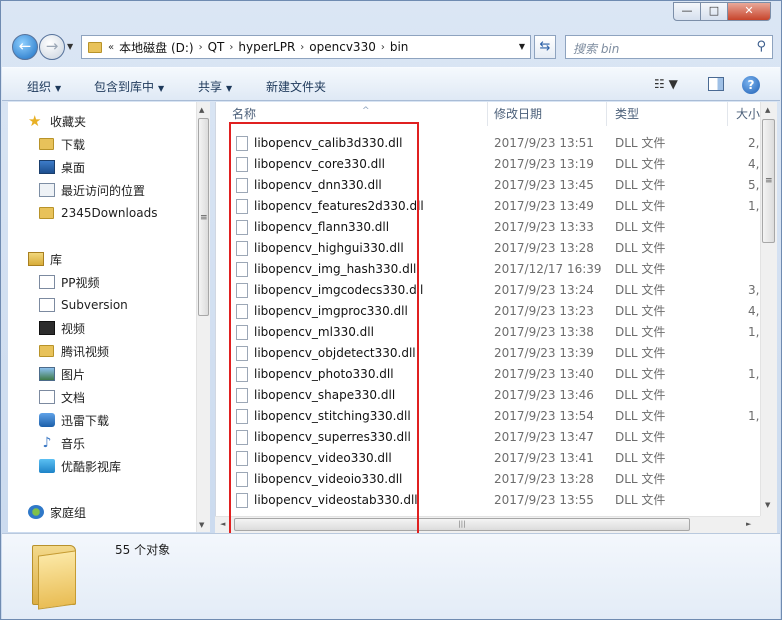 The height and width of the screenshot is (620, 782). What do you see at coordinates (36, 512) in the screenshot?
I see `homegroup-icon` at bounding box center [36, 512].